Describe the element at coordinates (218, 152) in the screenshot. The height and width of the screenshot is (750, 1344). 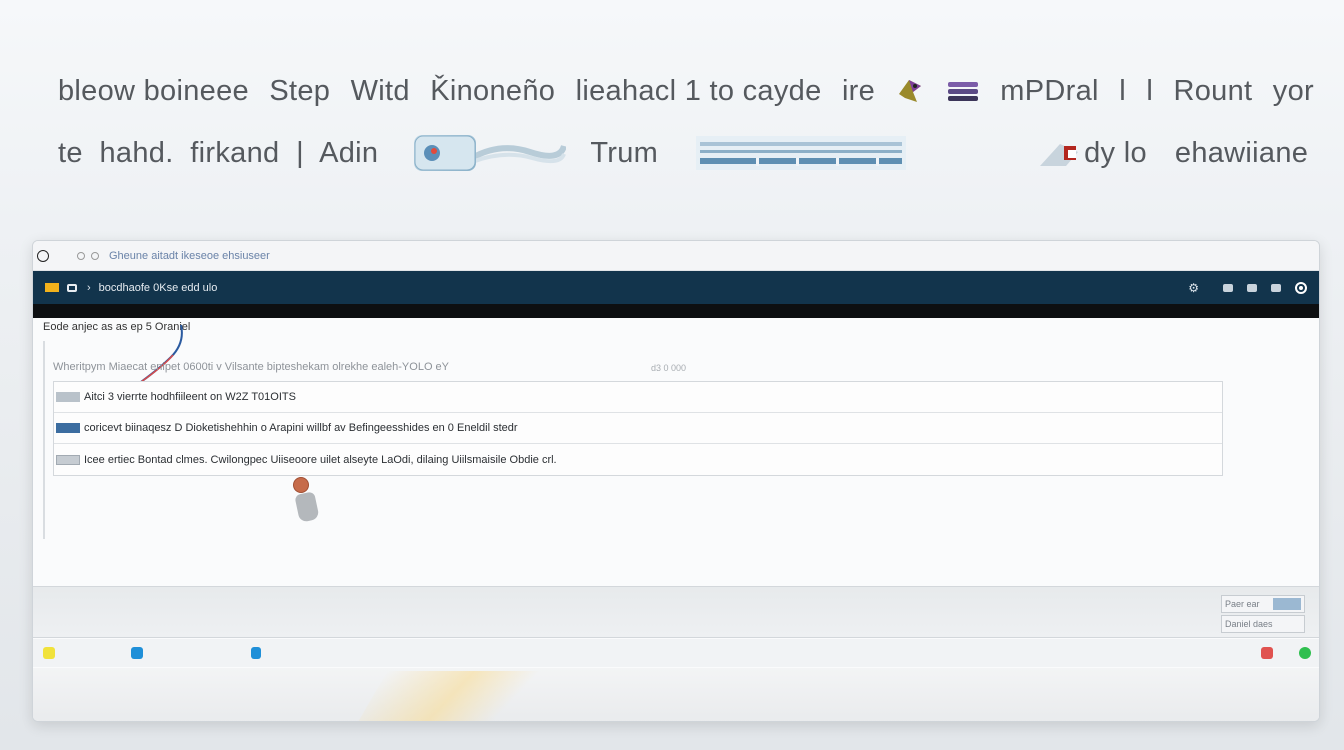
I see `heading-segment: te hahd. firkand | Adin` at that location.